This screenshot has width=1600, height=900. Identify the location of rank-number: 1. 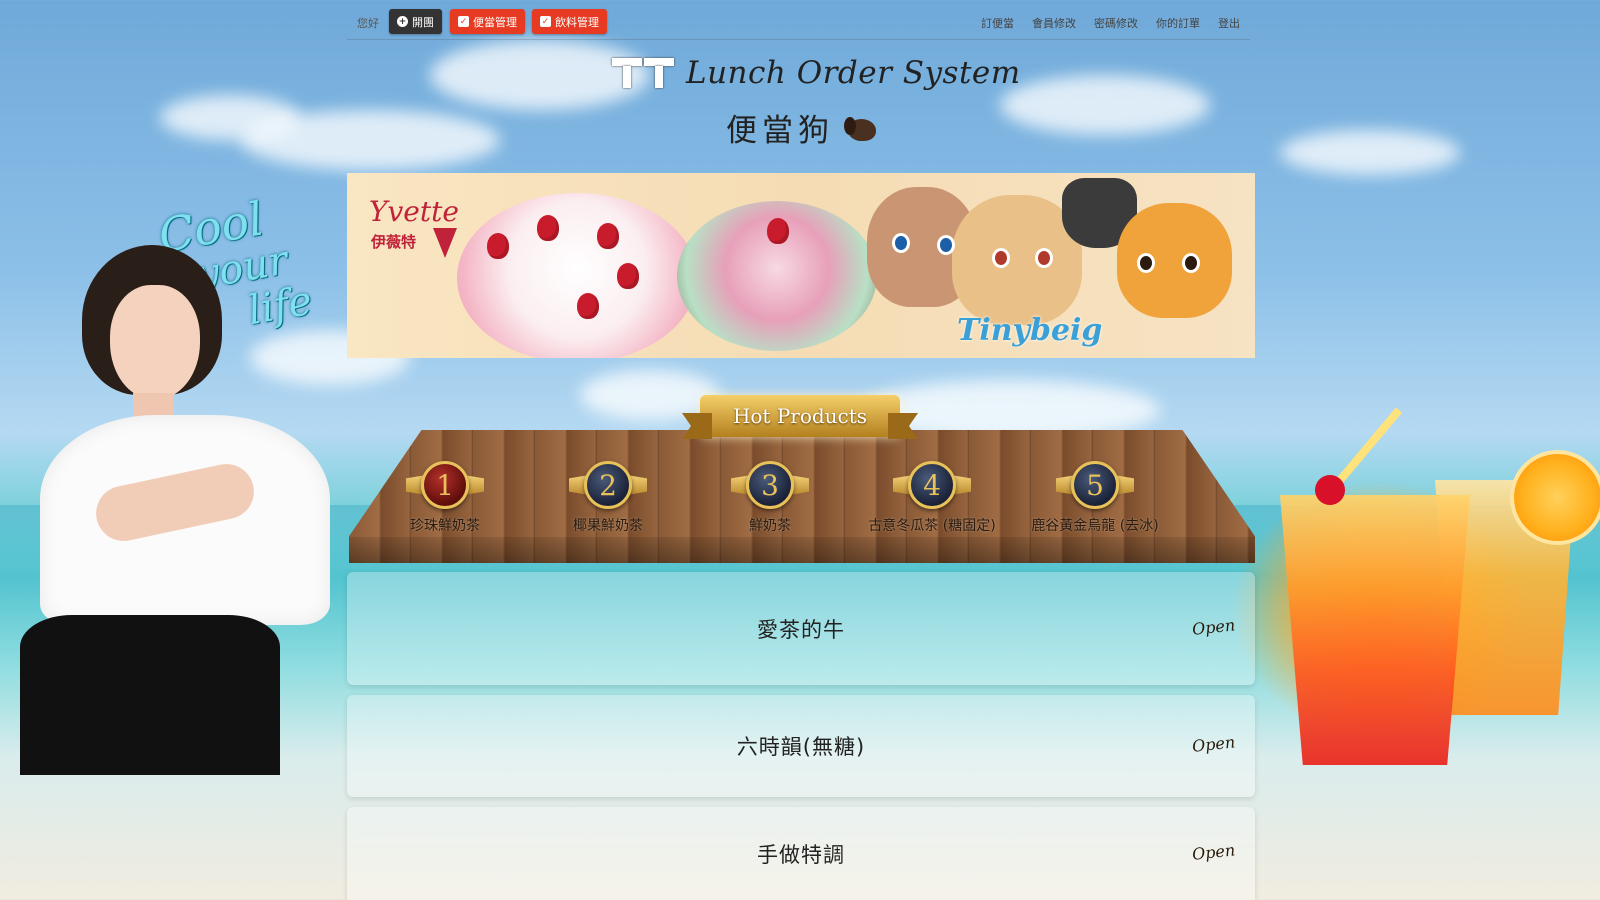
(445, 485).